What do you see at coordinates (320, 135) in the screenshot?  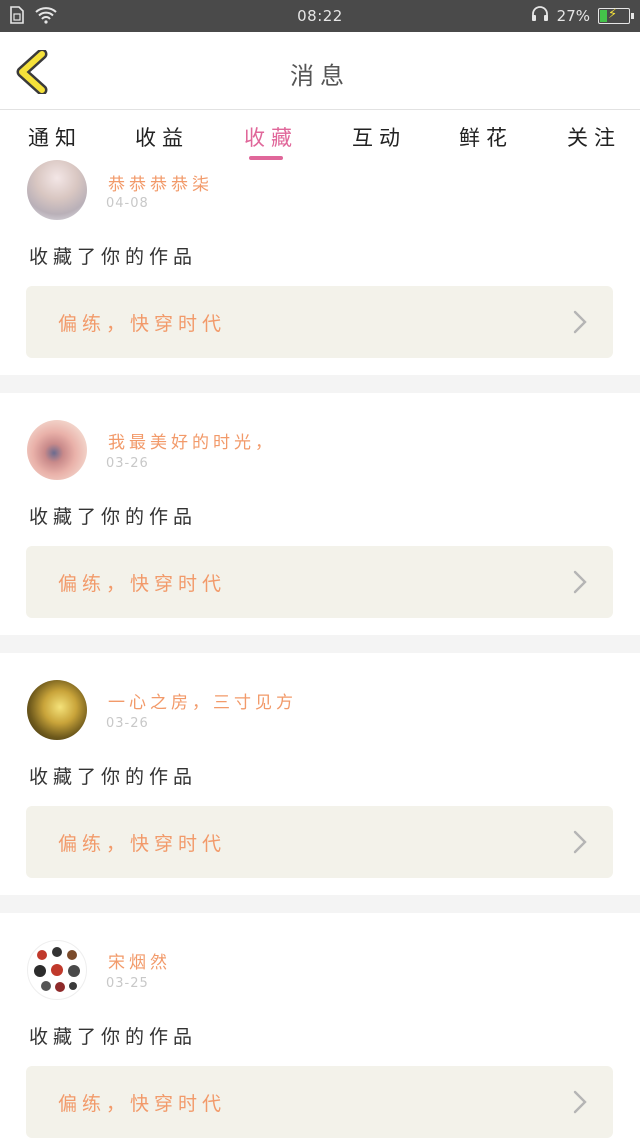 I see `tab-bar: 通知 收益 收藏 互动 鲜花 关注` at bounding box center [320, 135].